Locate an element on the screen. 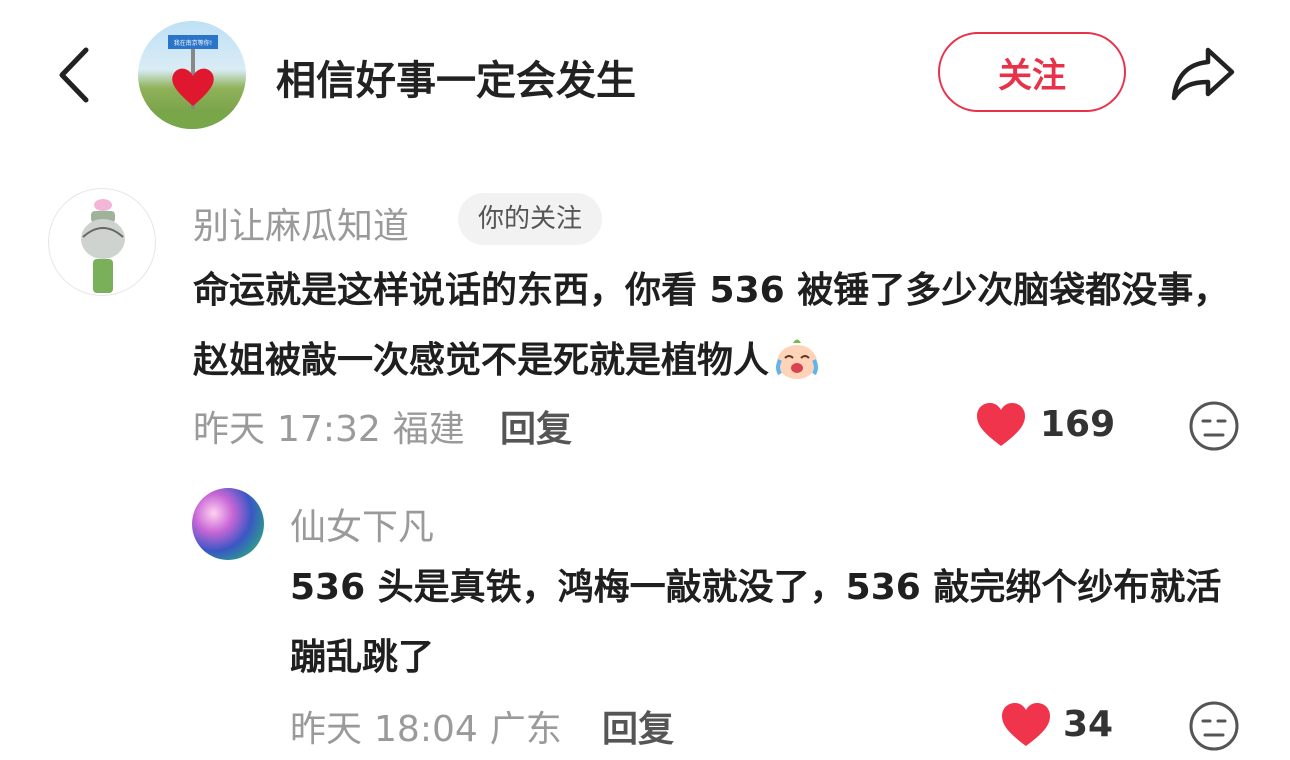 The height and width of the screenshot is (760, 1290). comment-date: 昨天 is located at coordinates (229, 429).